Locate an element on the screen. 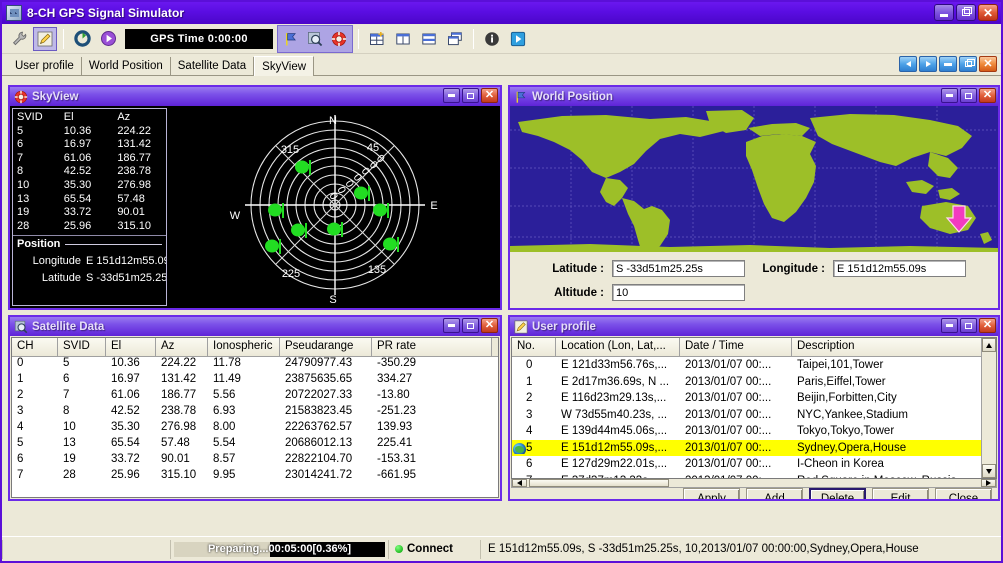 The height and width of the screenshot is (563, 1003). column-header-el: El is located at coordinates (131, 347).